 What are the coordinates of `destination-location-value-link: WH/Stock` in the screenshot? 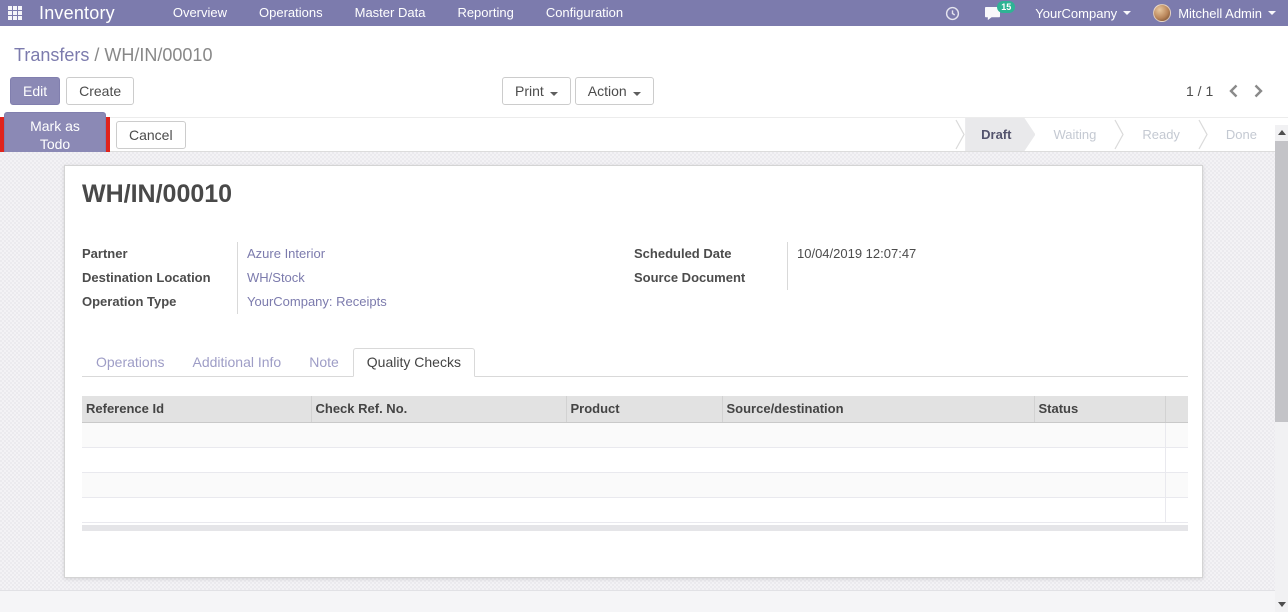 It's located at (337, 278).